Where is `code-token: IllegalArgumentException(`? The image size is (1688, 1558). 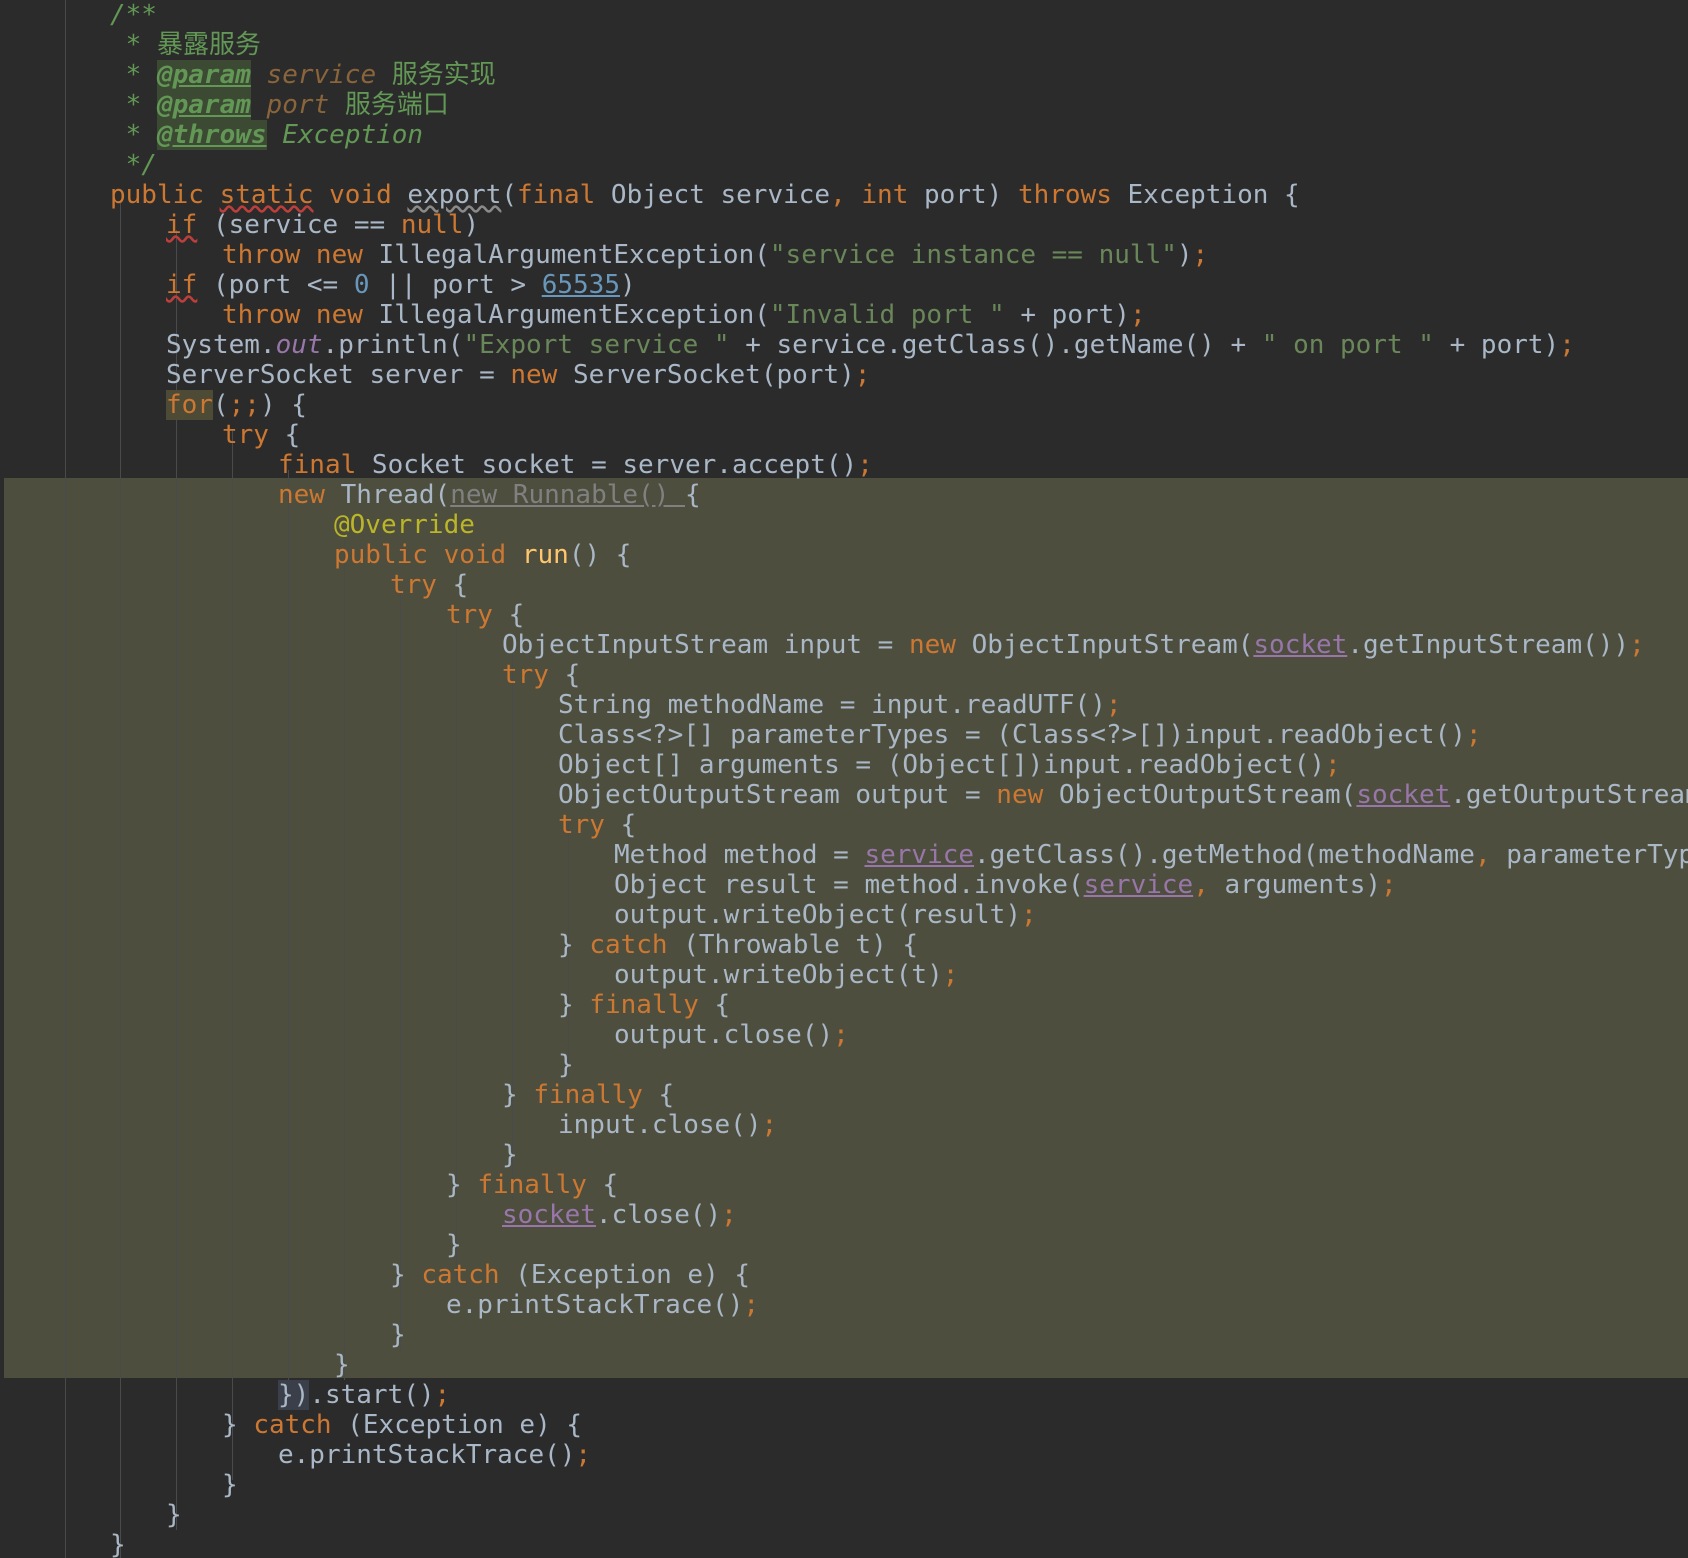 code-token: IllegalArgumentException( is located at coordinates (574, 255).